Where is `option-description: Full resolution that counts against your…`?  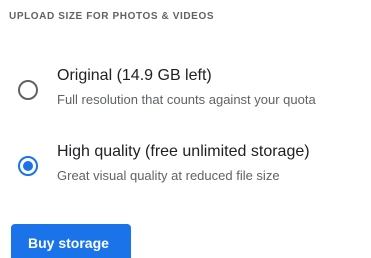 option-description: Full resolution that counts against your… is located at coordinates (186, 99).